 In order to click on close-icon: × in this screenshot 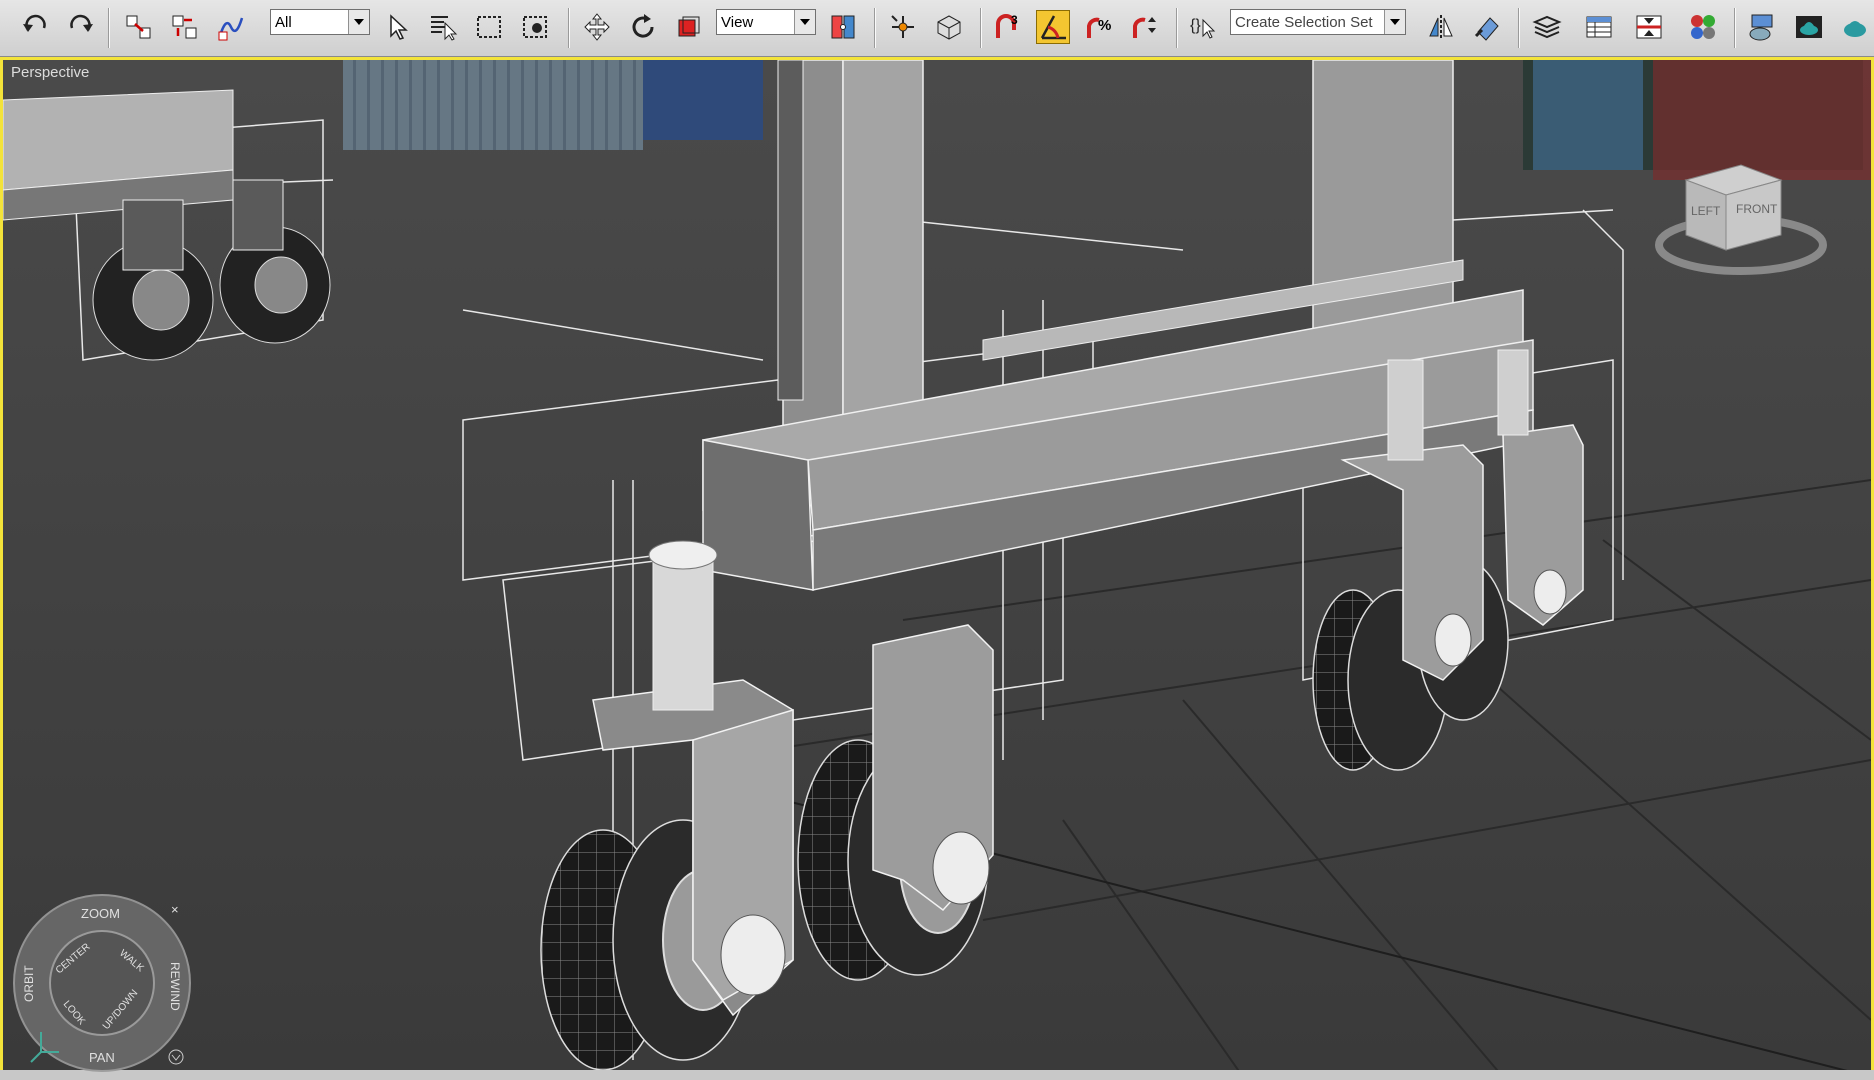, I will do `click(175, 909)`.